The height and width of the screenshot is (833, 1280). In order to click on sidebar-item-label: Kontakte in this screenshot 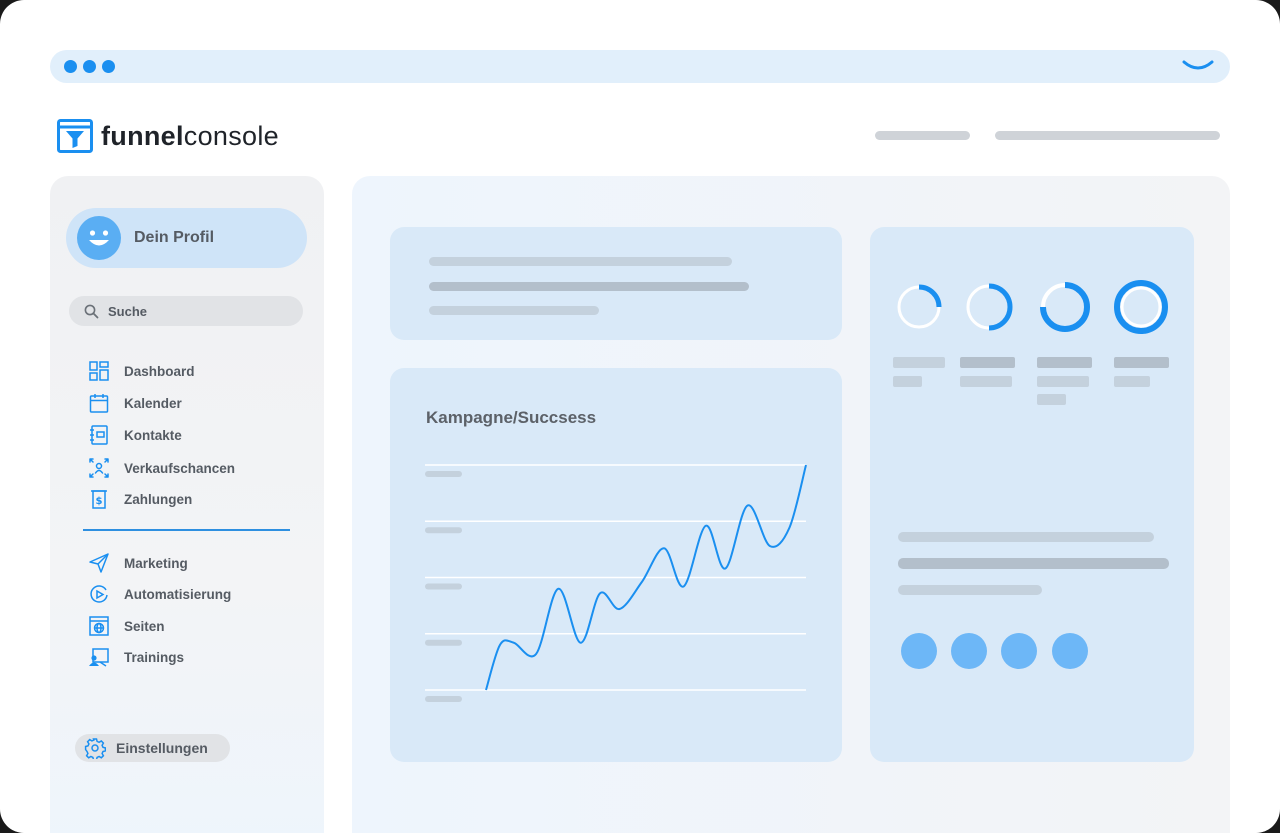, I will do `click(153, 435)`.